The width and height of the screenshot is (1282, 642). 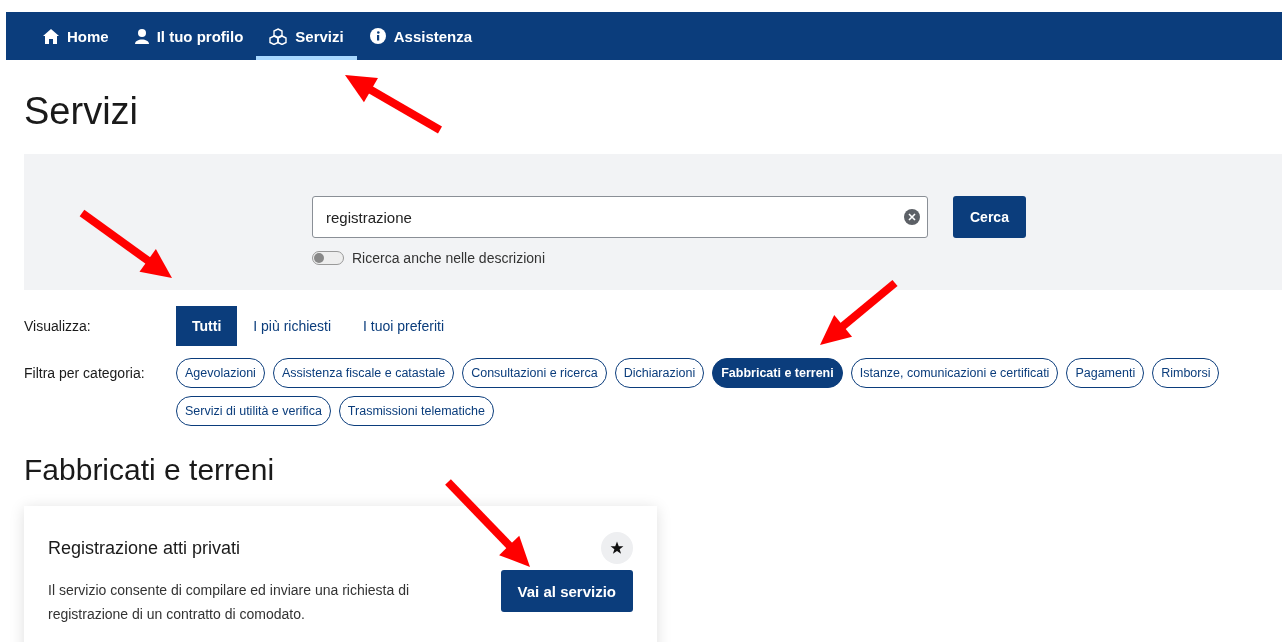 I want to click on service-button: Vai al servizio, so click(x=566, y=591).